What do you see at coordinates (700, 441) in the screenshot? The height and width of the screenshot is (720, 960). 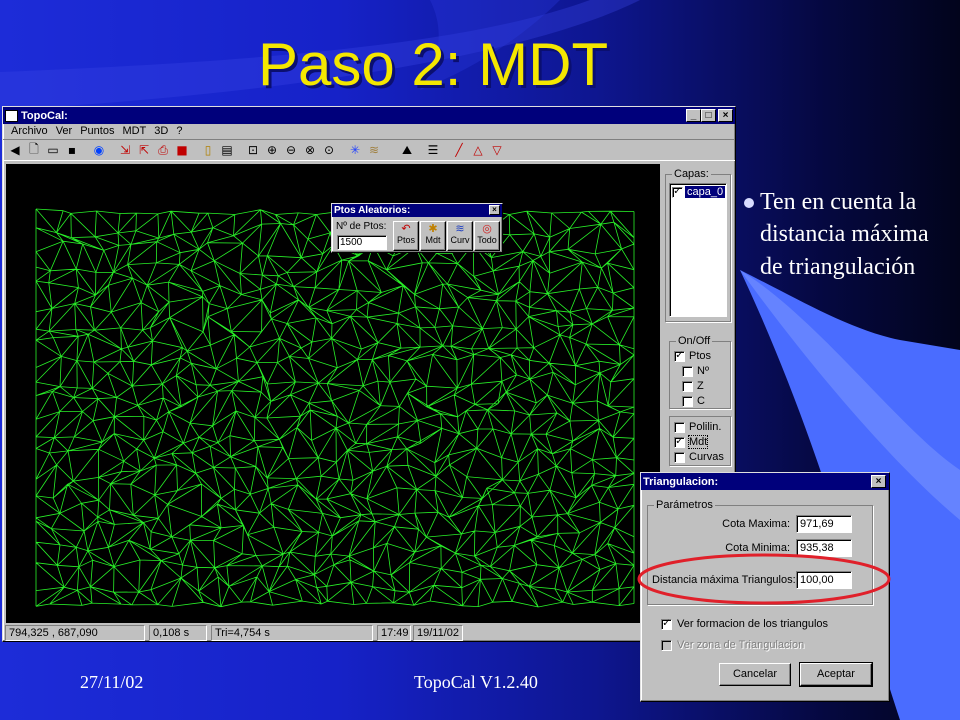 I see `objects-group: Polilin. ✓ Mdt Curvas` at bounding box center [700, 441].